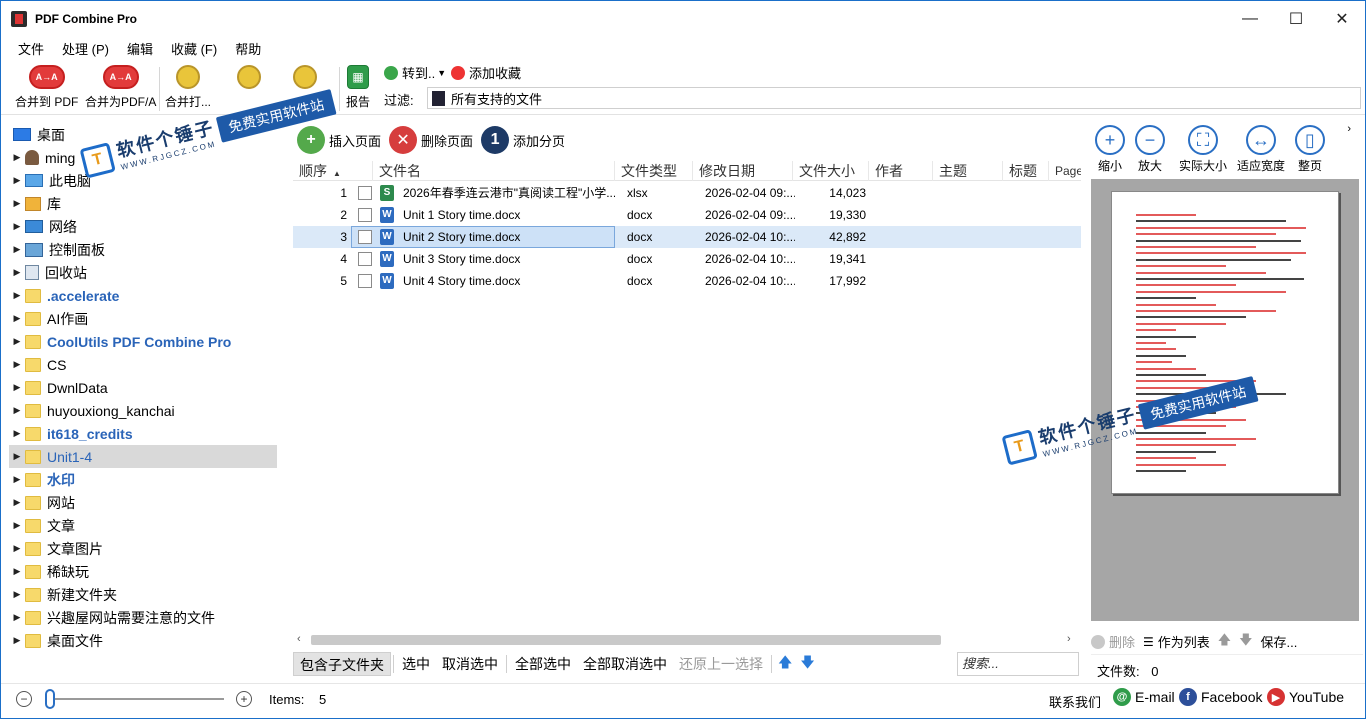 The image size is (1366, 719). I want to click on deselect-button: 取消选中, so click(470, 664).